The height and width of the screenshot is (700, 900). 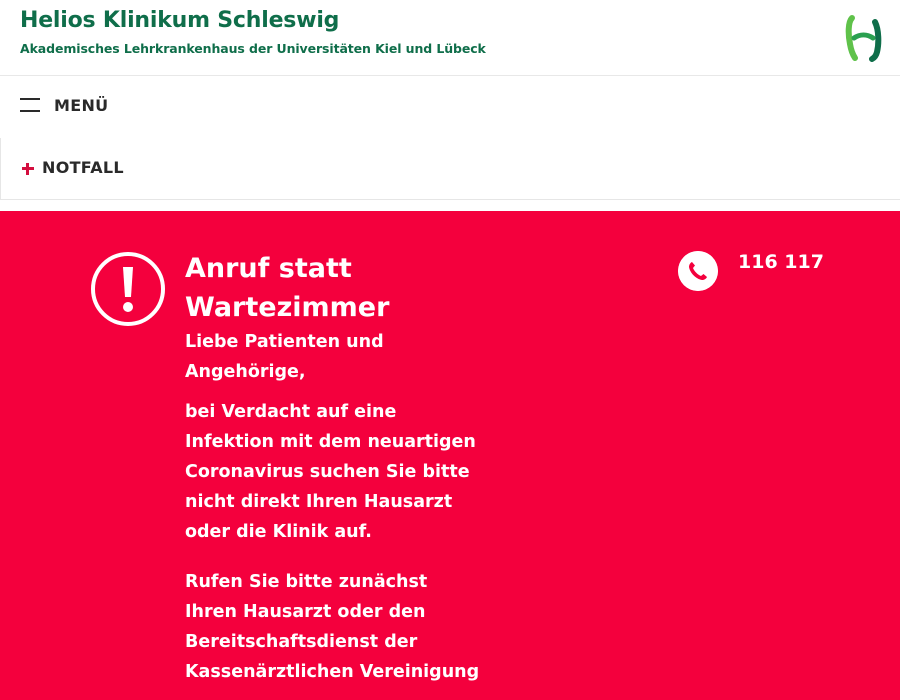 I want to click on phone-icon, so click(x=698, y=271).